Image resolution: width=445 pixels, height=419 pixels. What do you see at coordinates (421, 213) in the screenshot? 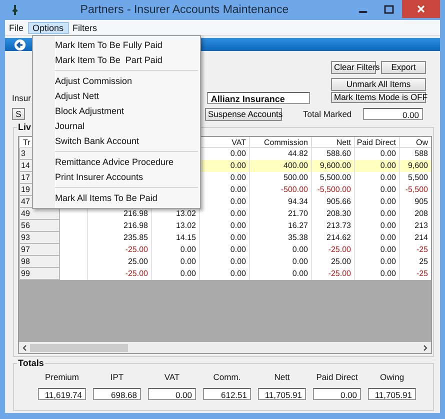
I see `table-cell: 208` at bounding box center [421, 213].